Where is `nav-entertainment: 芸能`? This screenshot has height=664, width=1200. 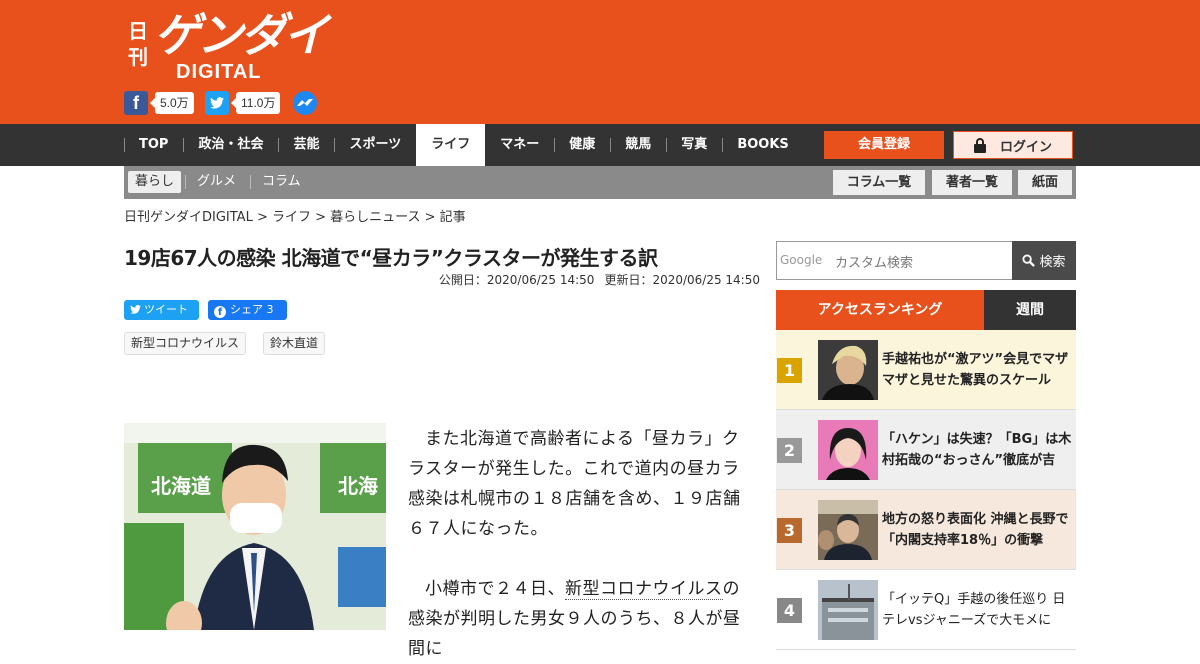
nav-entertainment: 芸能 is located at coordinates (306, 145).